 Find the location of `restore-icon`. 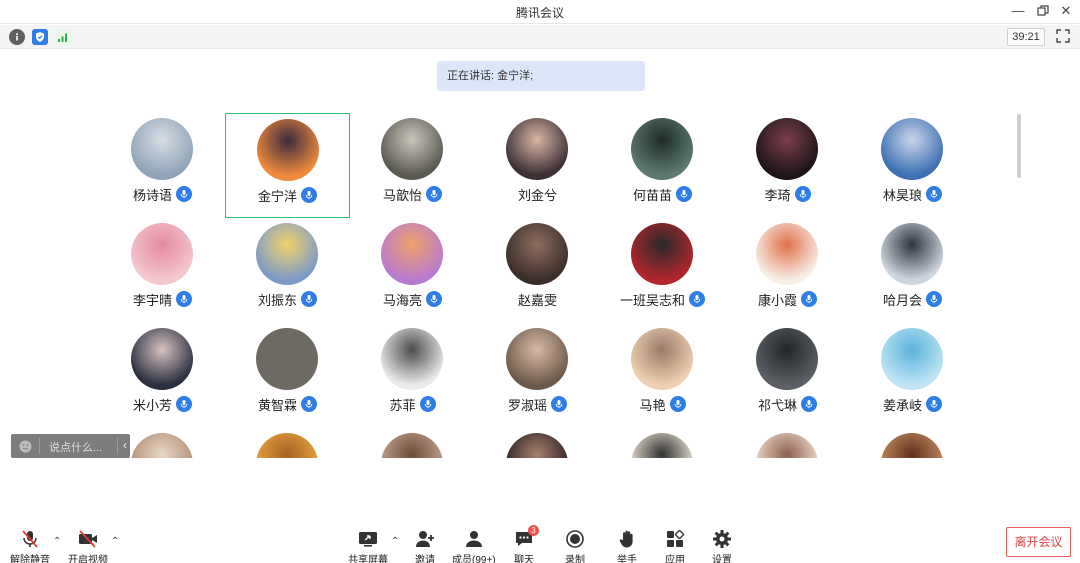

restore-icon is located at coordinates (1043, 11).